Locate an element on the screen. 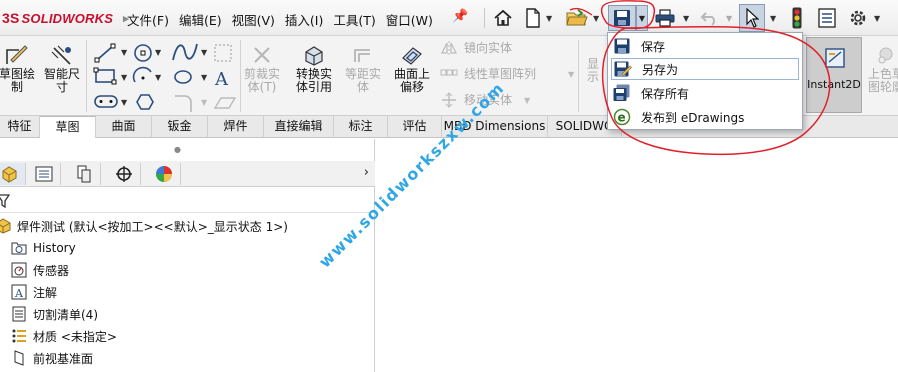 The height and width of the screenshot is (372, 898). solidworks-logo: 3S SOLIDWORKS ▸ is located at coordinates (65, 18).